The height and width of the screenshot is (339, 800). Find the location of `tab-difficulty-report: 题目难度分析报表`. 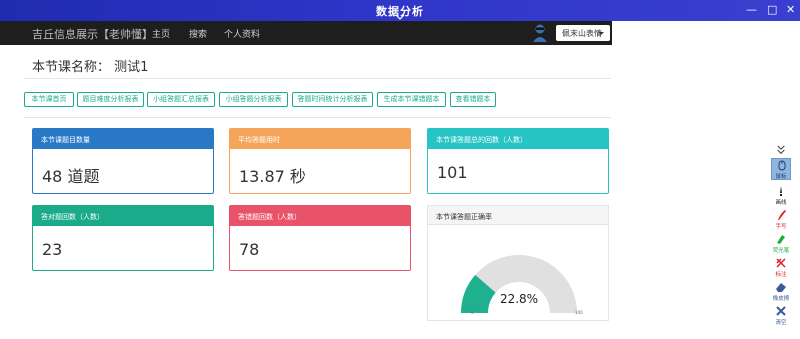

tab-difficulty-report: 题目难度分析报表 is located at coordinates (110, 99).